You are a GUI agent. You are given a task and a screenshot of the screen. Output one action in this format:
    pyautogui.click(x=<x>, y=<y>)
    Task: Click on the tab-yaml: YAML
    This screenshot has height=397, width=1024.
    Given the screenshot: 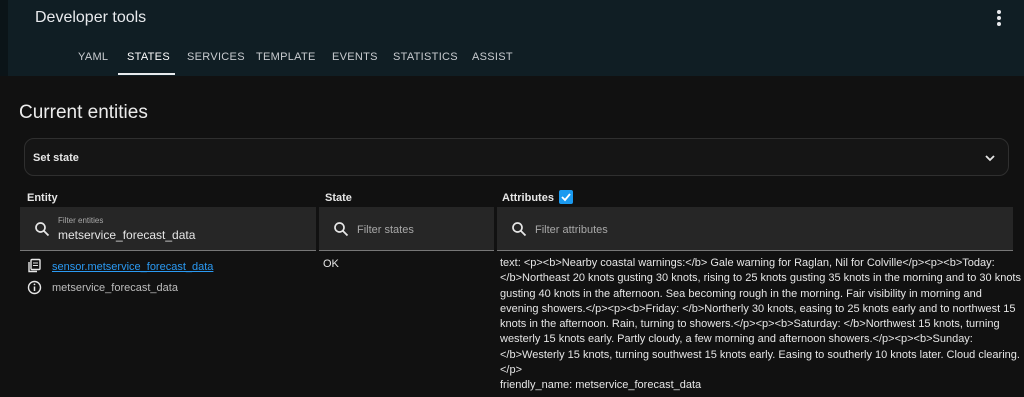 What is the action you would take?
    pyautogui.click(x=93, y=57)
    